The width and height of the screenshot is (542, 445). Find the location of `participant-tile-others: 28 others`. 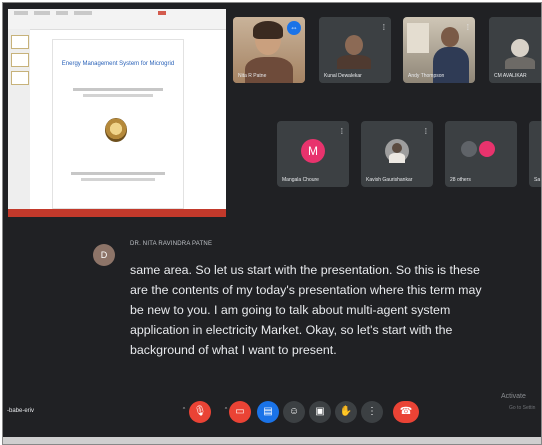

participant-tile-others: 28 others is located at coordinates (481, 154).